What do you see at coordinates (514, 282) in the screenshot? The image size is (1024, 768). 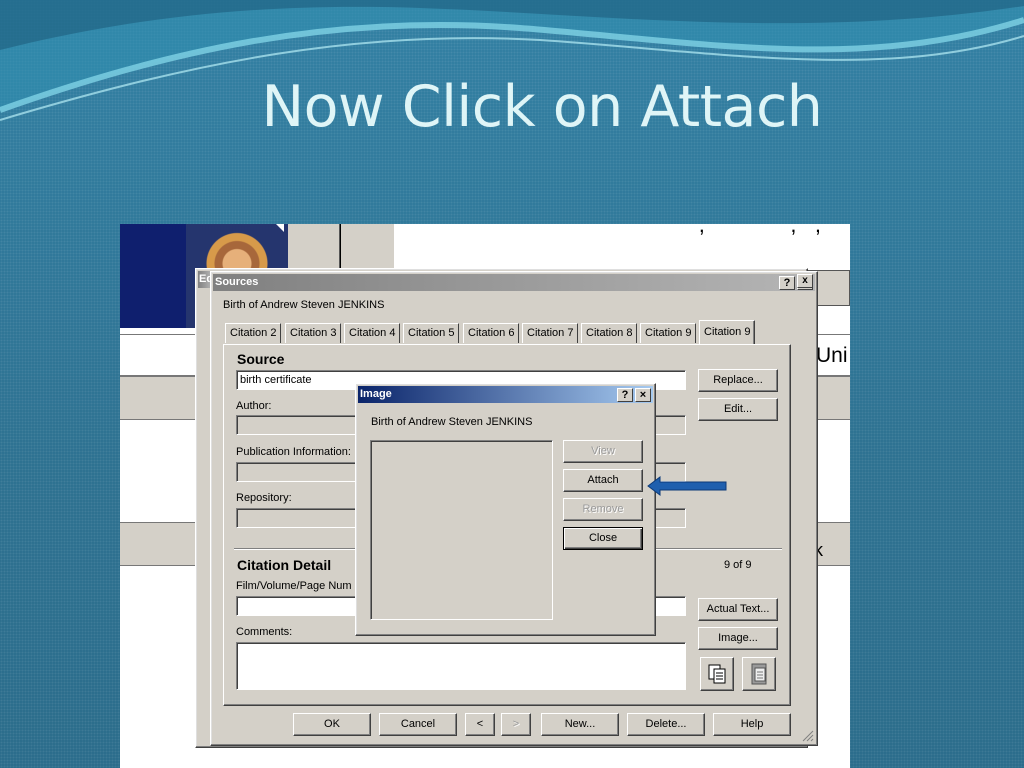 I see `sources-titlebar: Sources ? ×` at bounding box center [514, 282].